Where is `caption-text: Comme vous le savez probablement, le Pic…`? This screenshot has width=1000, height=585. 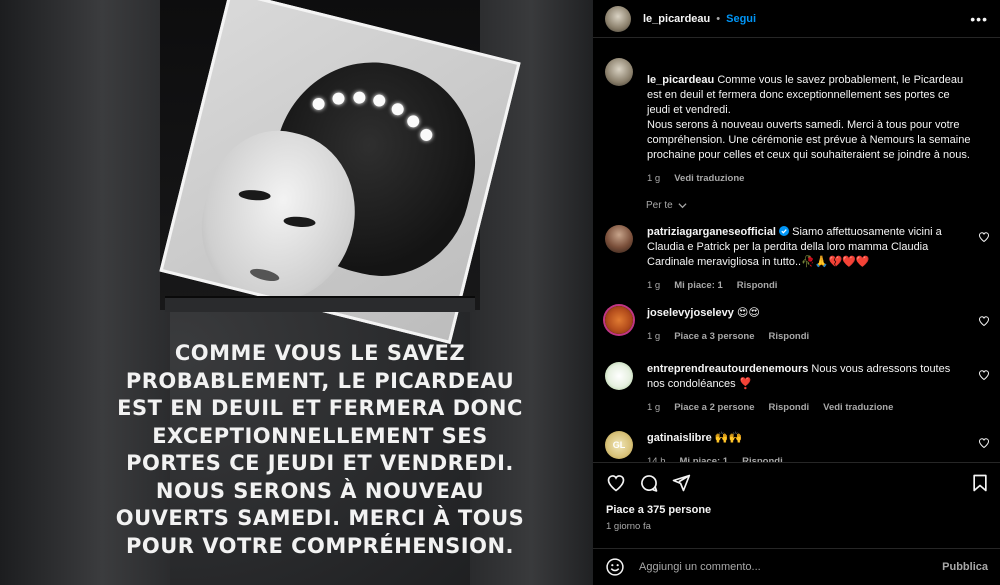
caption-text: Comme vous le savez probablement, le Pic… is located at coordinates (809, 117).